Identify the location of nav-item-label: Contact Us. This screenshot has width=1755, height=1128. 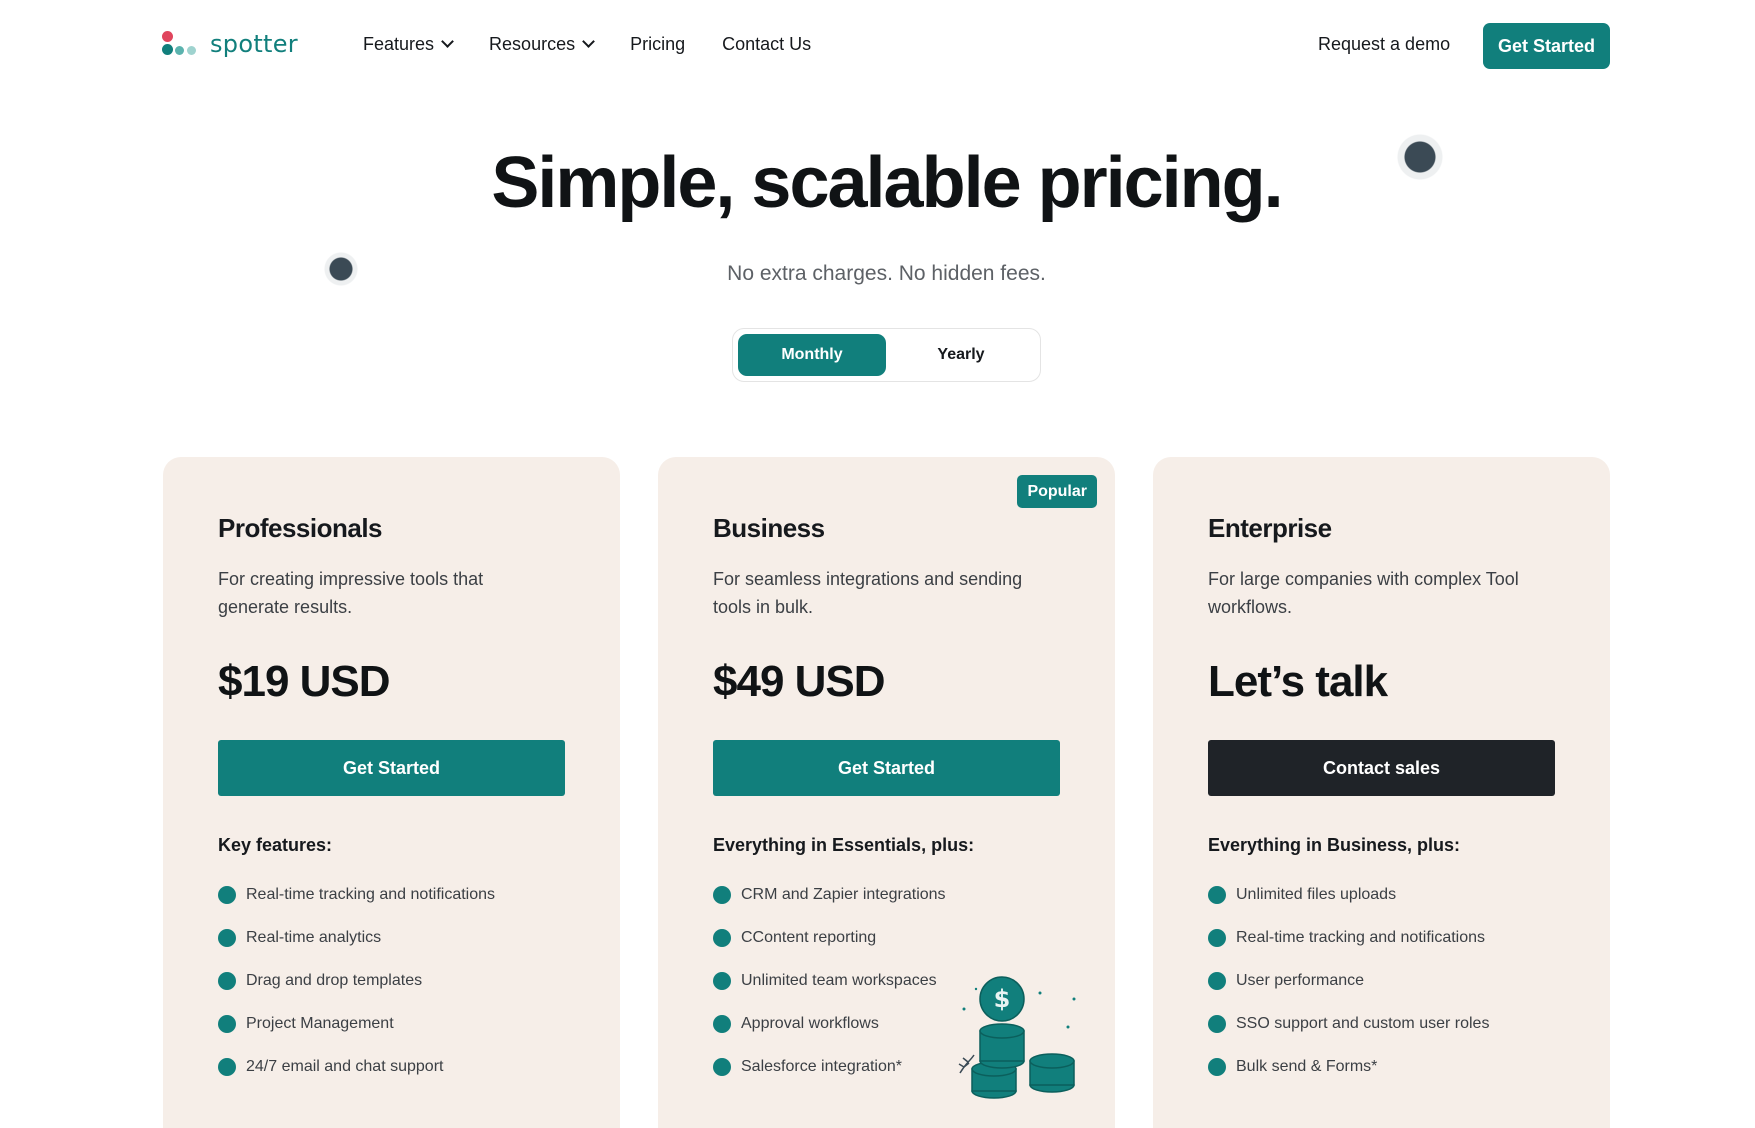
(767, 44).